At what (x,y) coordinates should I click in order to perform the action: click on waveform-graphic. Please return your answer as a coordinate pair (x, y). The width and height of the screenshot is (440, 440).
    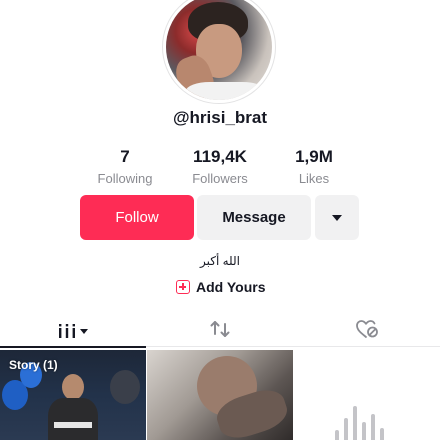
    Looking at the image, I should click on (359, 423).